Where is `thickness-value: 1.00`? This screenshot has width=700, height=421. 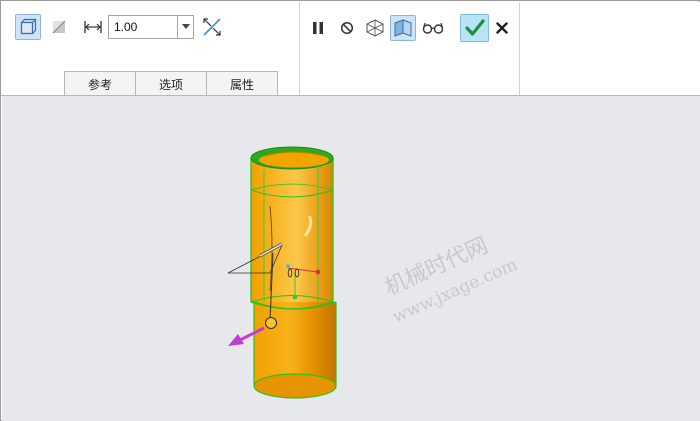
thickness-value: 1.00 is located at coordinates (126, 27).